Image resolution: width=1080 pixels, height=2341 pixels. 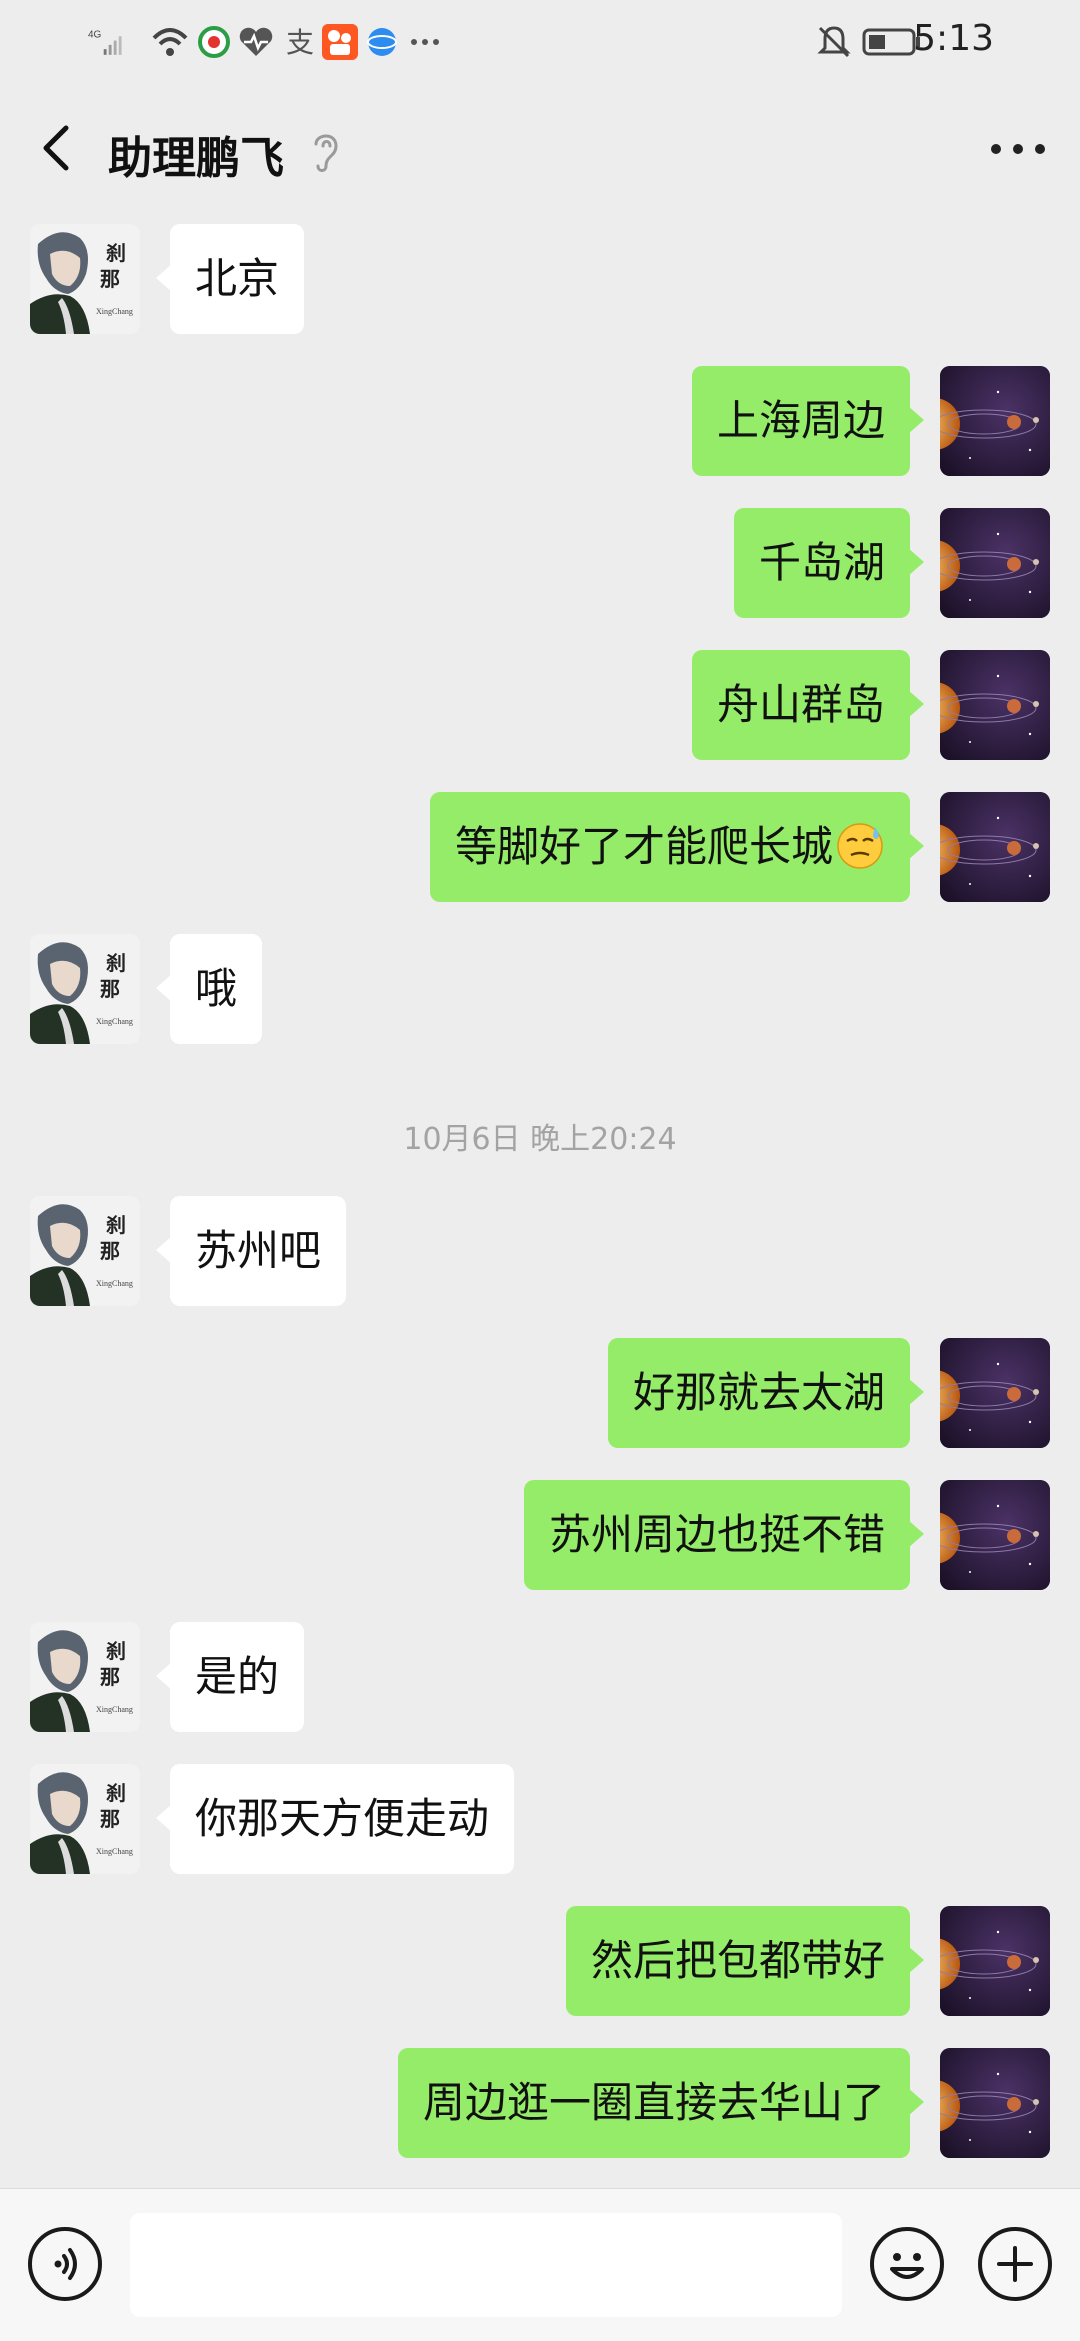 I want to click on sent-message: 等脚好了才能爬长城, so click(x=540, y=847).